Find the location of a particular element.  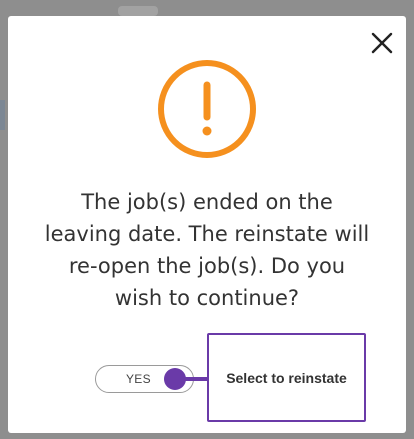

exclamation-circle-icon is located at coordinates (207, 109).